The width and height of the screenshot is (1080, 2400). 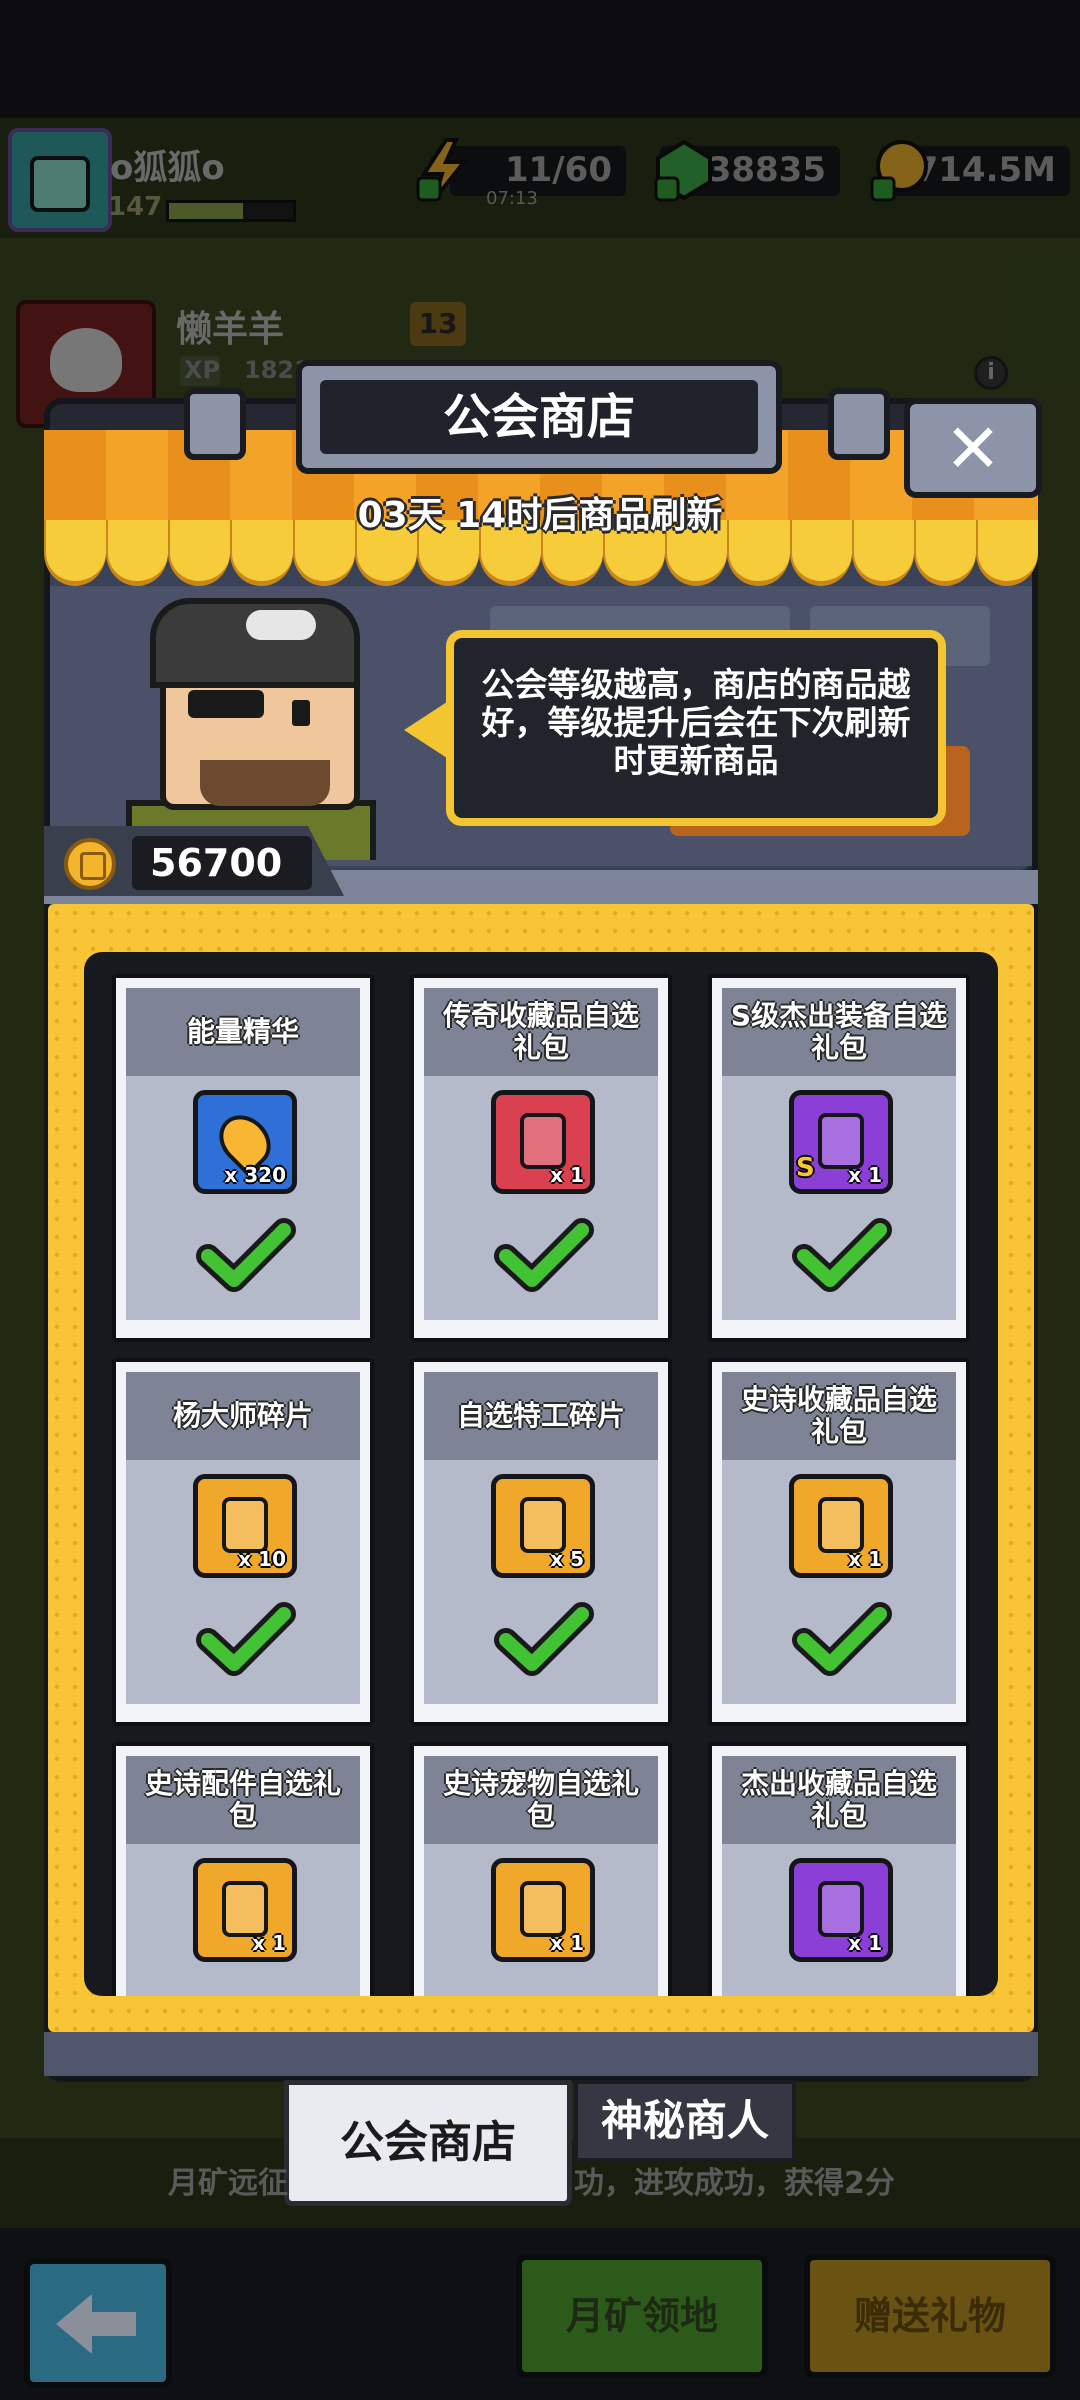 What do you see at coordinates (642, 2316) in the screenshot?
I see `moon-mine-button: 月矿领地` at bounding box center [642, 2316].